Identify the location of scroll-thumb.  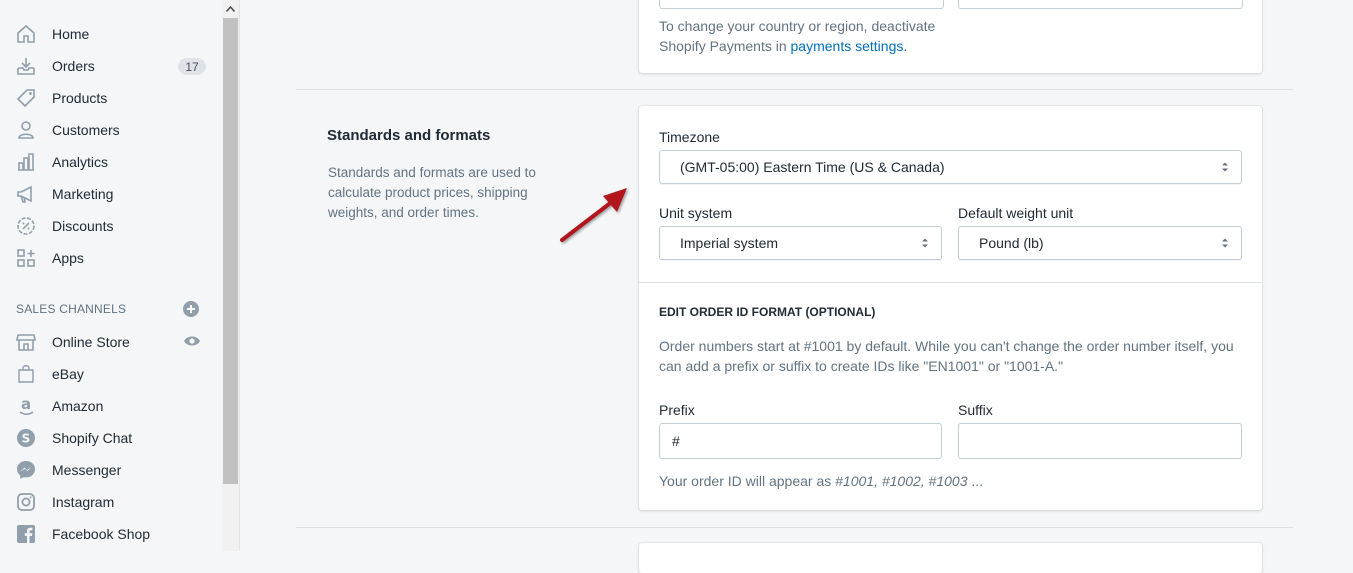
(230, 251).